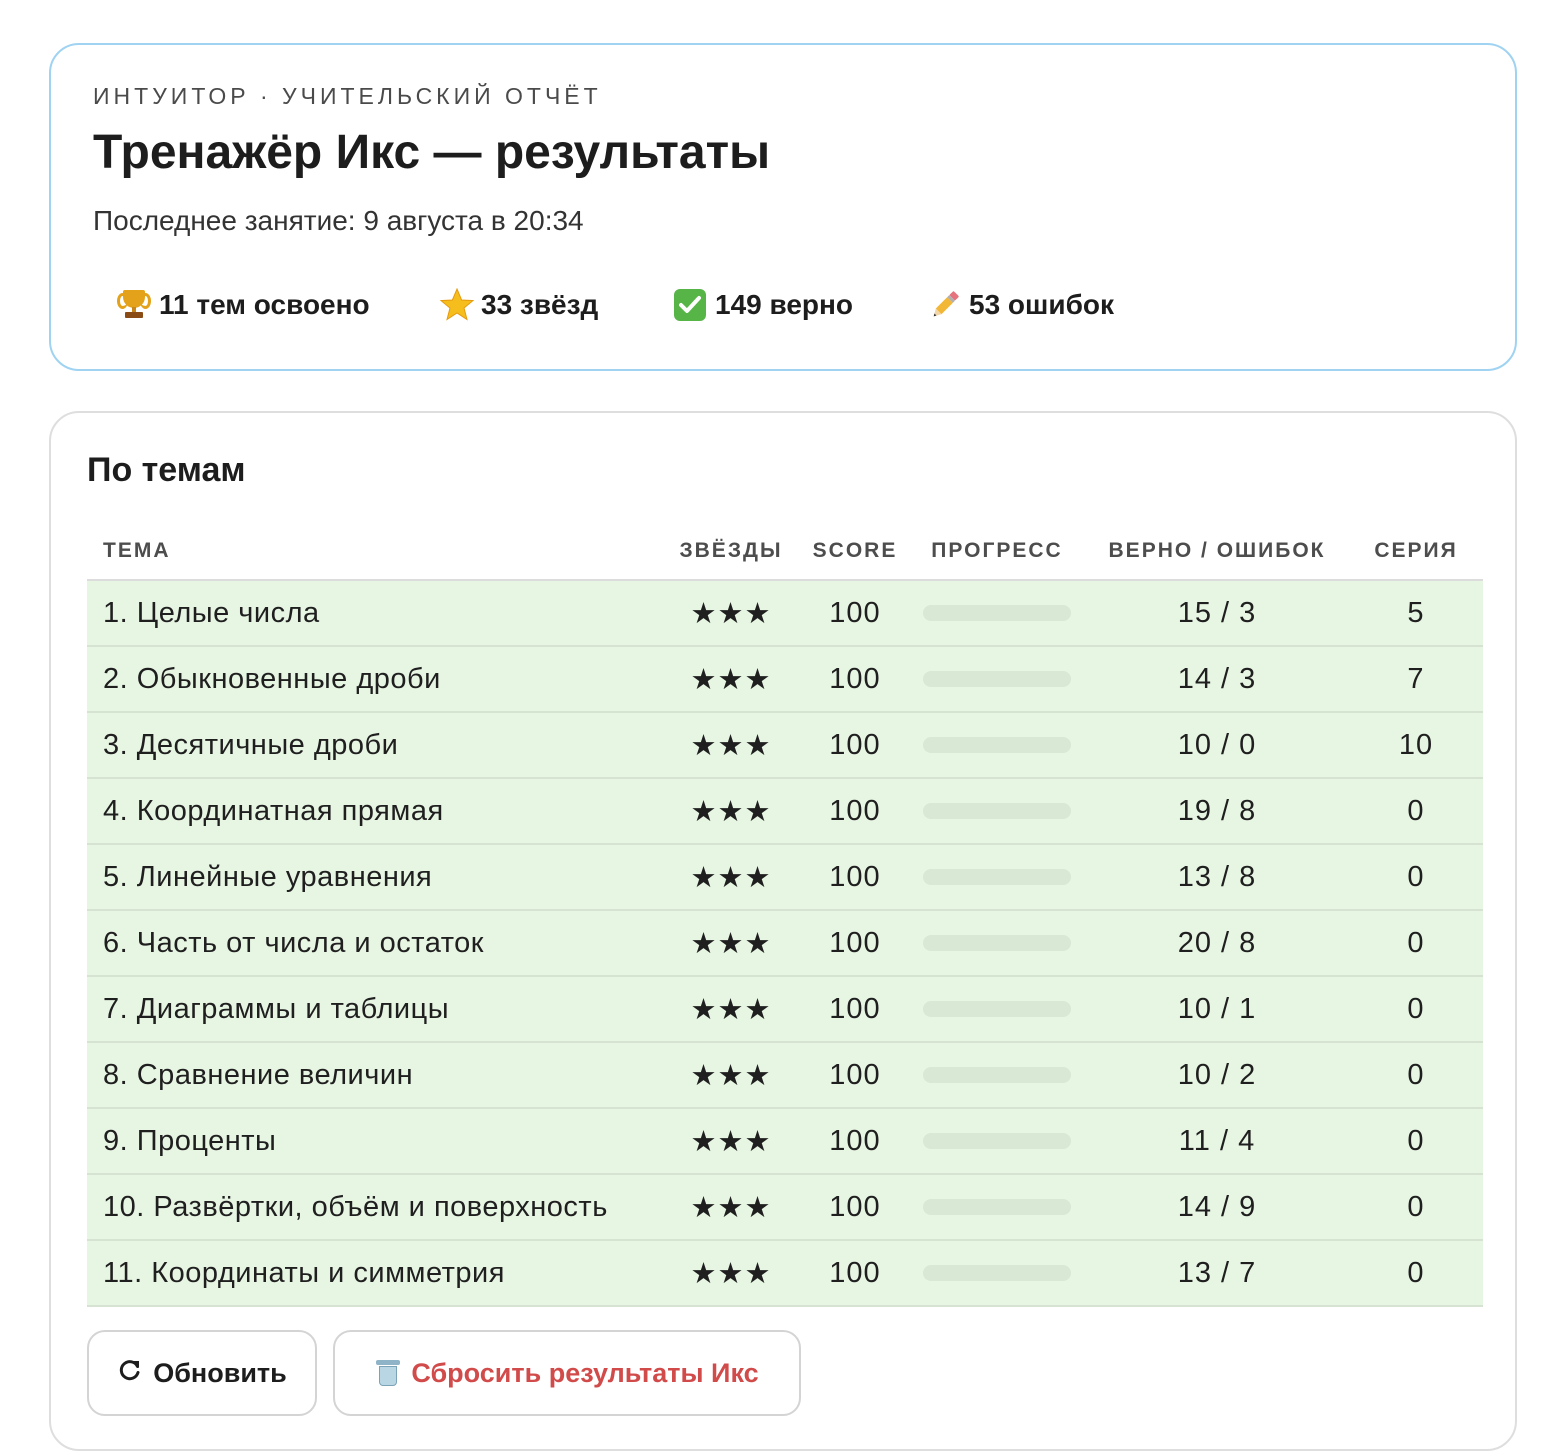 This screenshot has height=1451, width=1568. What do you see at coordinates (374, 877) in the screenshot?
I see `topic-name: 5. Линейные уравнения` at bounding box center [374, 877].